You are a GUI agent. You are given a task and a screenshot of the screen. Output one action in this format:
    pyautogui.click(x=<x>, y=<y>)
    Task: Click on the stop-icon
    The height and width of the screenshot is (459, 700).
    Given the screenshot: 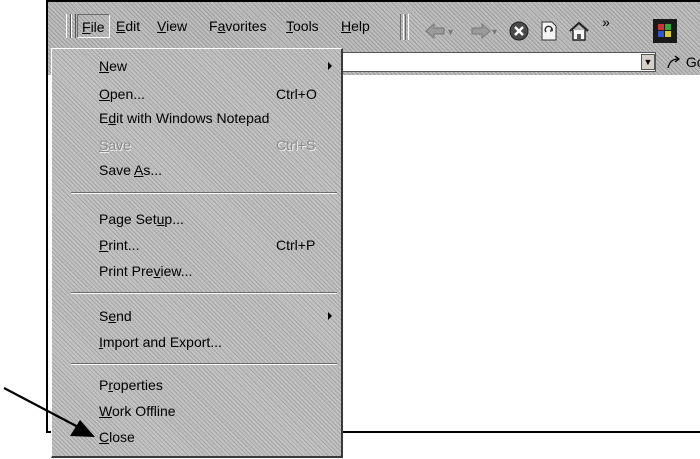 What is the action you would take?
    pyautogui.click(x=519, y=31)
    